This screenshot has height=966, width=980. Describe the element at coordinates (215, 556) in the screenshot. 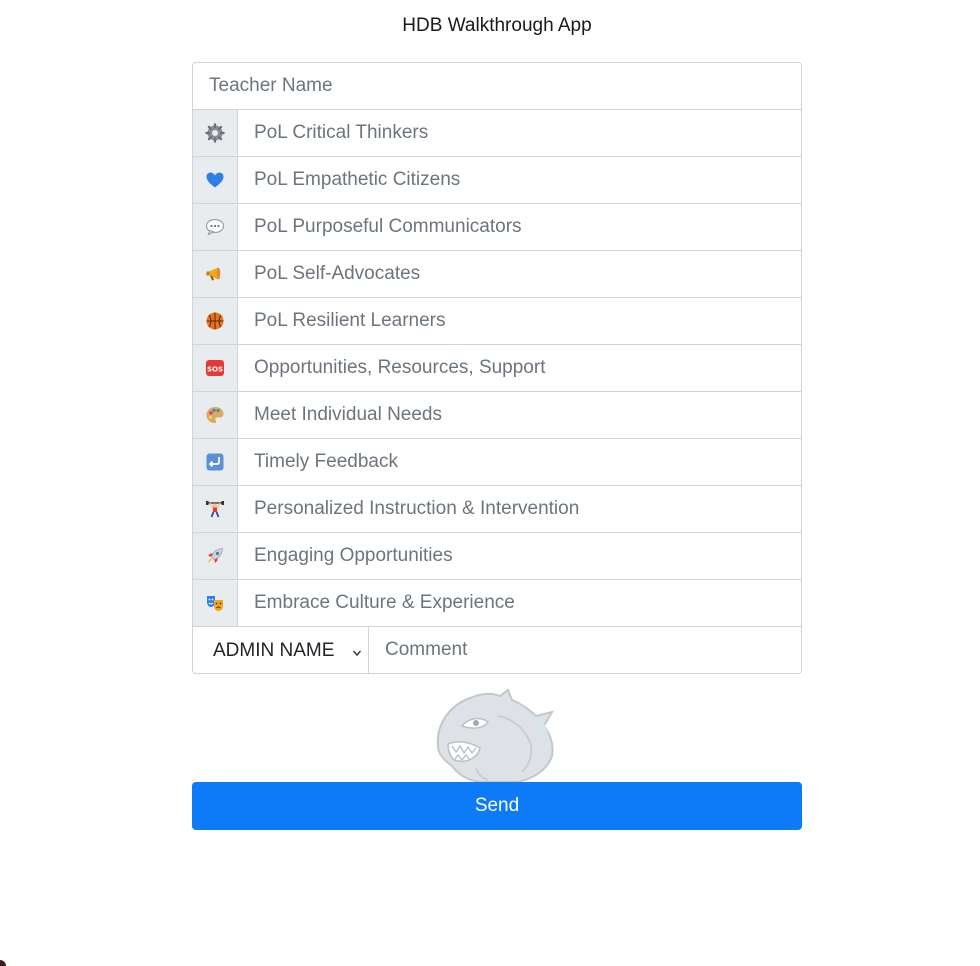

I see `rocket-icon` at that location.